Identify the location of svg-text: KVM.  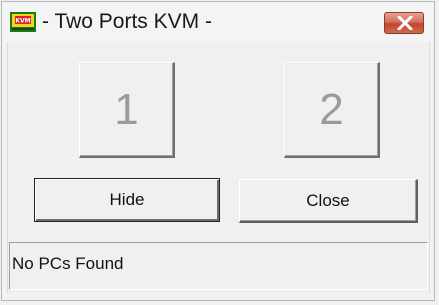
(22, 21).